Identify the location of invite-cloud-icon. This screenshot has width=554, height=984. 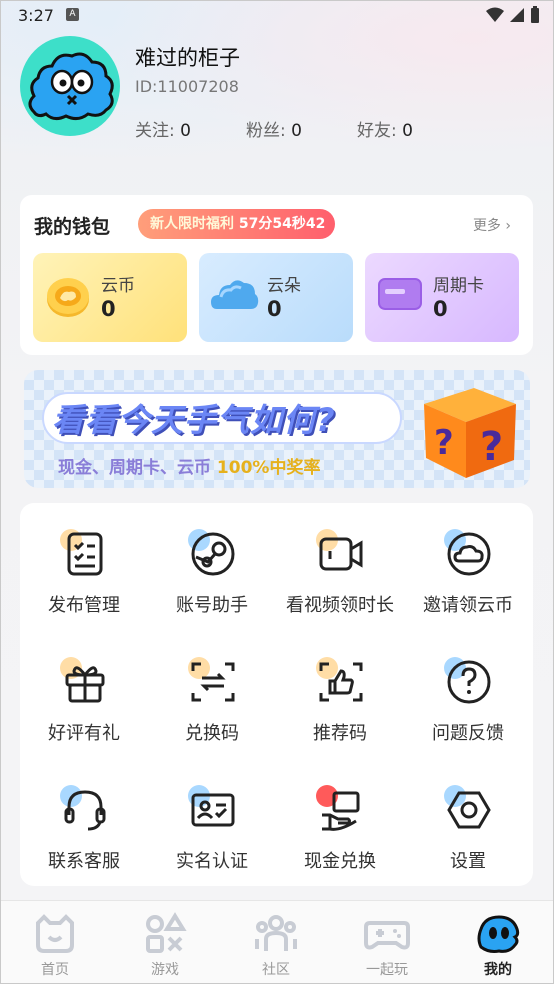
(469, 554).